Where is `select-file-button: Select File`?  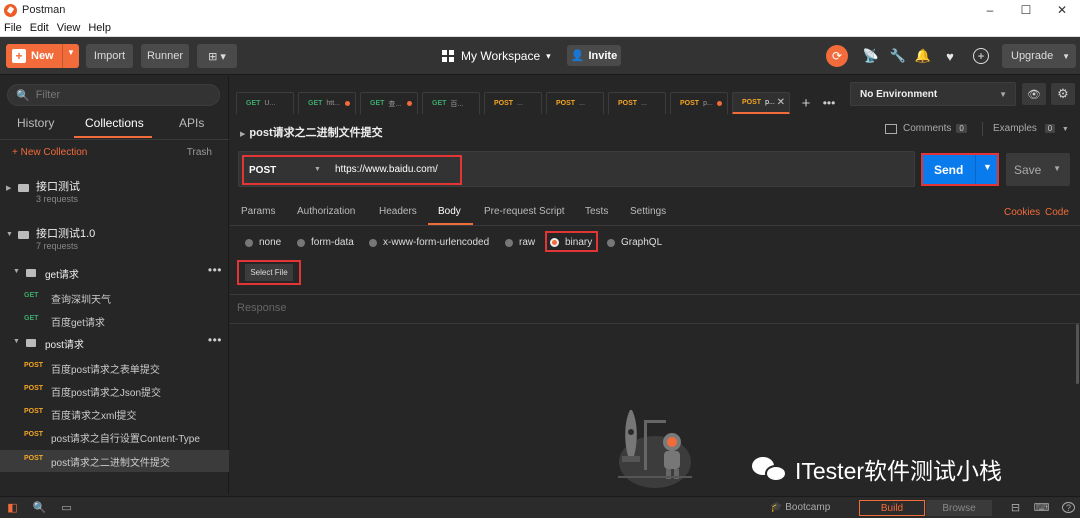
select-file-button: Select File is located at coordinates (269, 272).